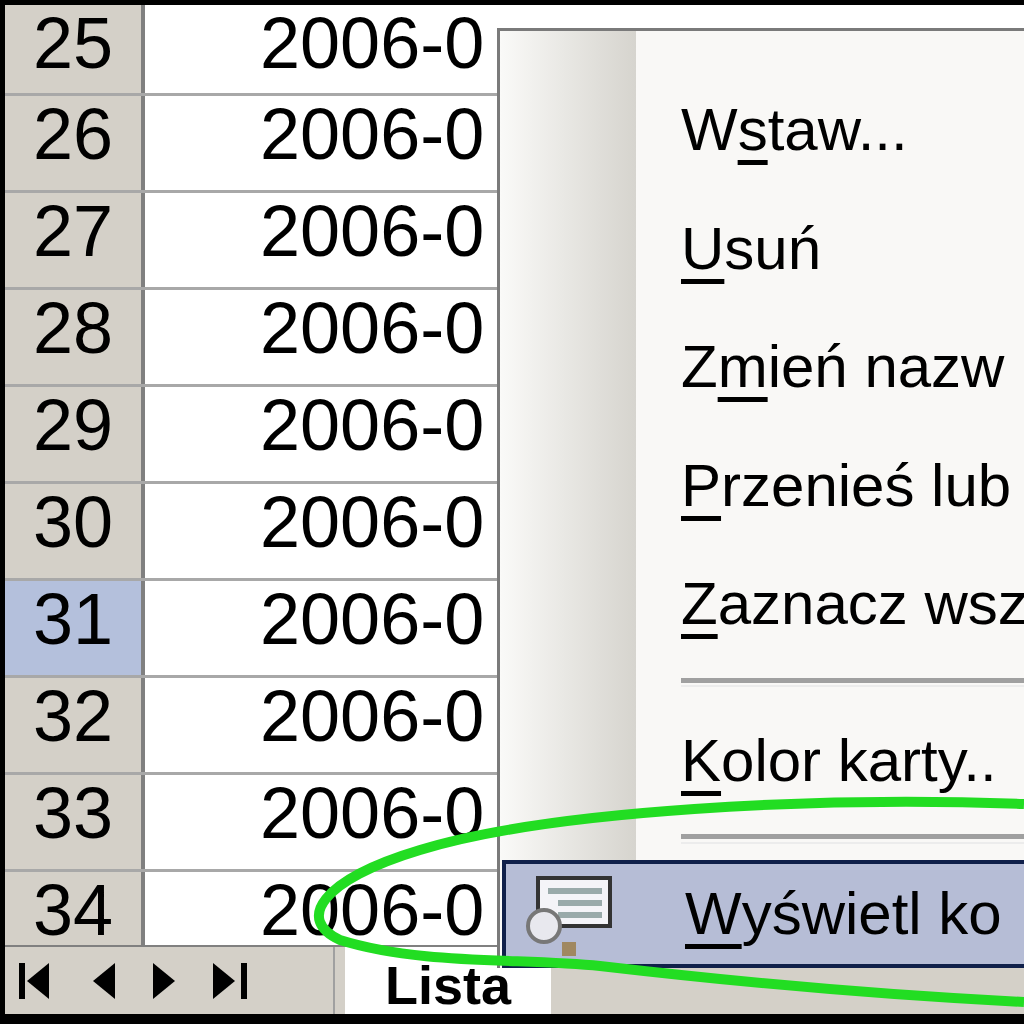  I want to click on menu-item: Zmień nazw, so click(830, 367).